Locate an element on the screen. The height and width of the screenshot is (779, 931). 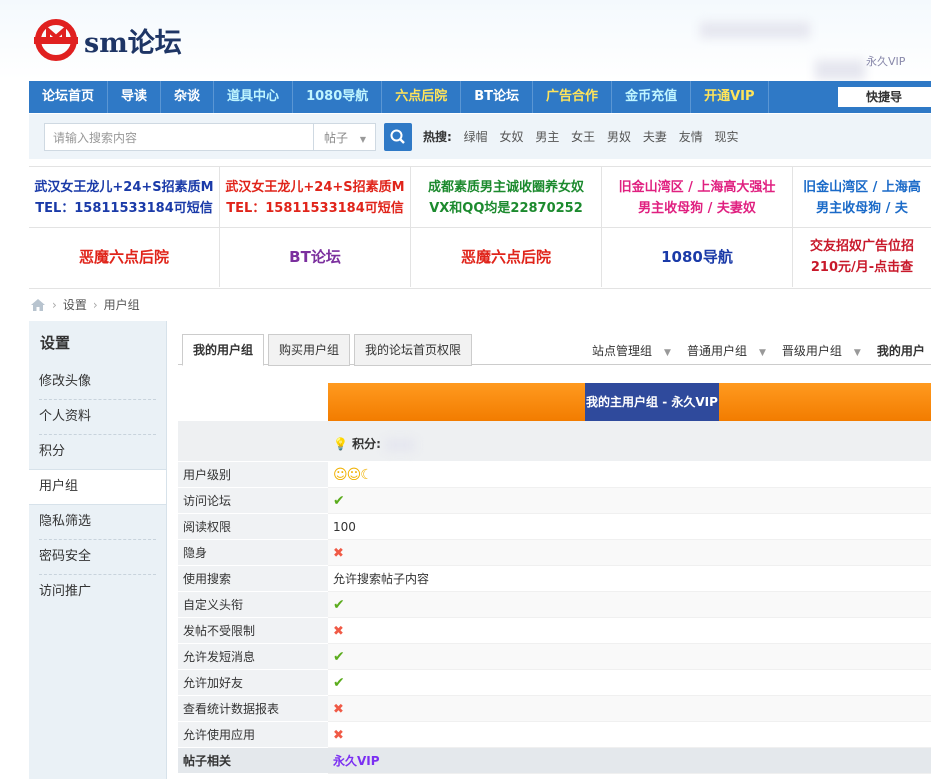
table-row: 帖子相关 永久VIP is located at coordinates (554, 761).